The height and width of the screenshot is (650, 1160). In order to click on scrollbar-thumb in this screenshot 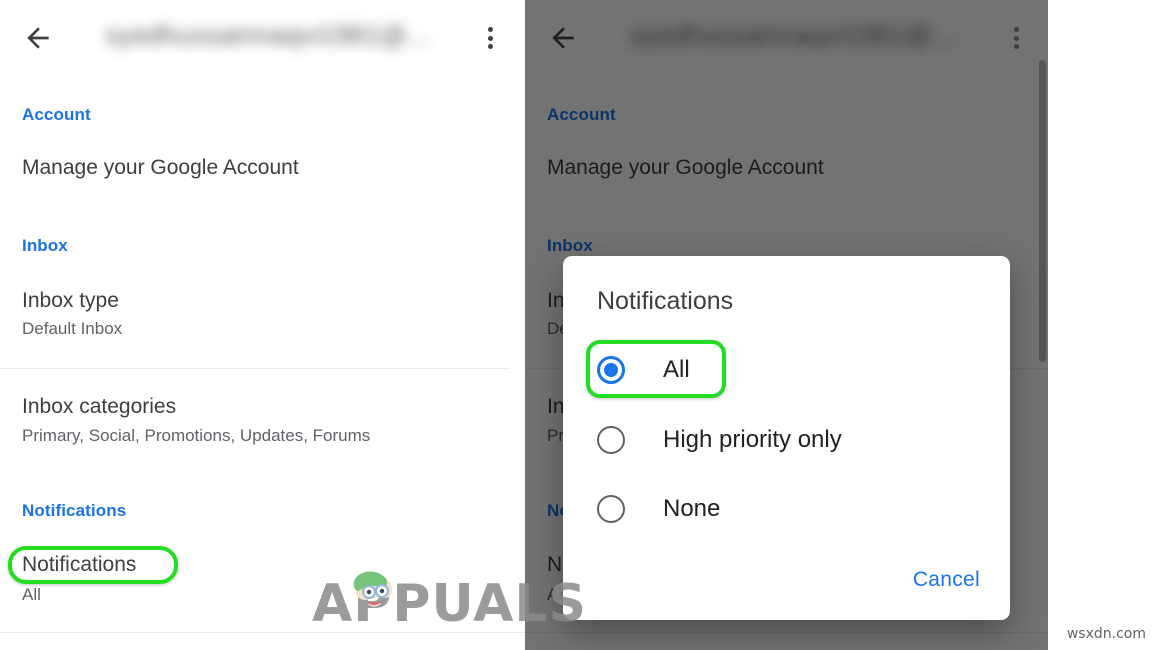, I will do `click(1042, 211)`.